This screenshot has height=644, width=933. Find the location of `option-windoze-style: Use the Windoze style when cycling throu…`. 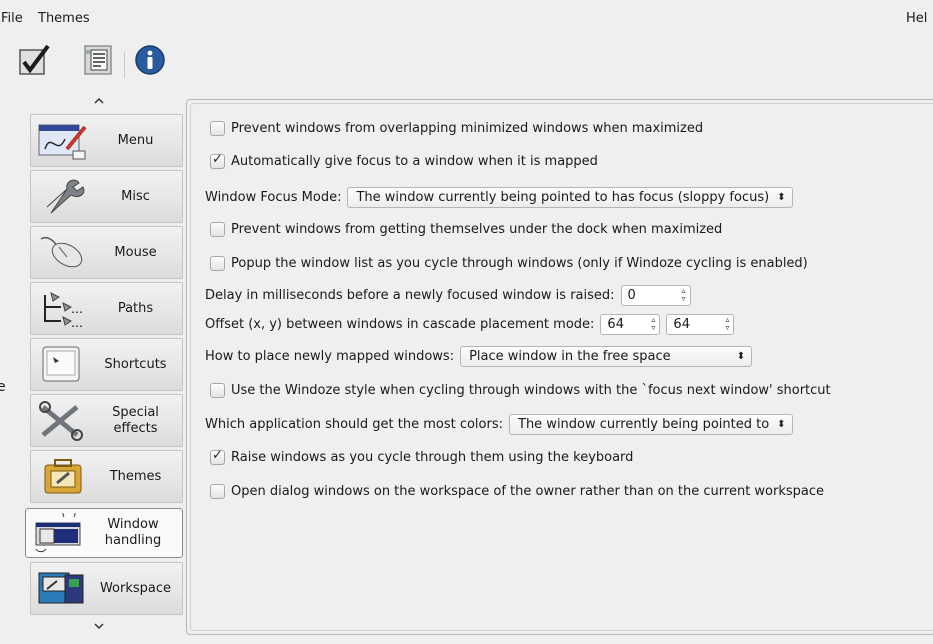

option-windoze-style: Use the Windoze style when cycling throu… is located at coordinates (518, 390).